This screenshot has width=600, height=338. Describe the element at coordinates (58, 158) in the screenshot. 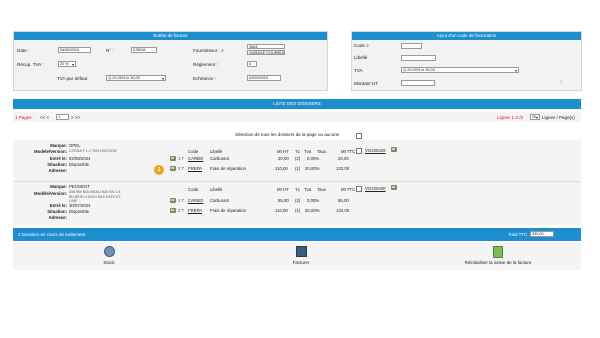

I see `entry-date-label: Entré le:` at that location.